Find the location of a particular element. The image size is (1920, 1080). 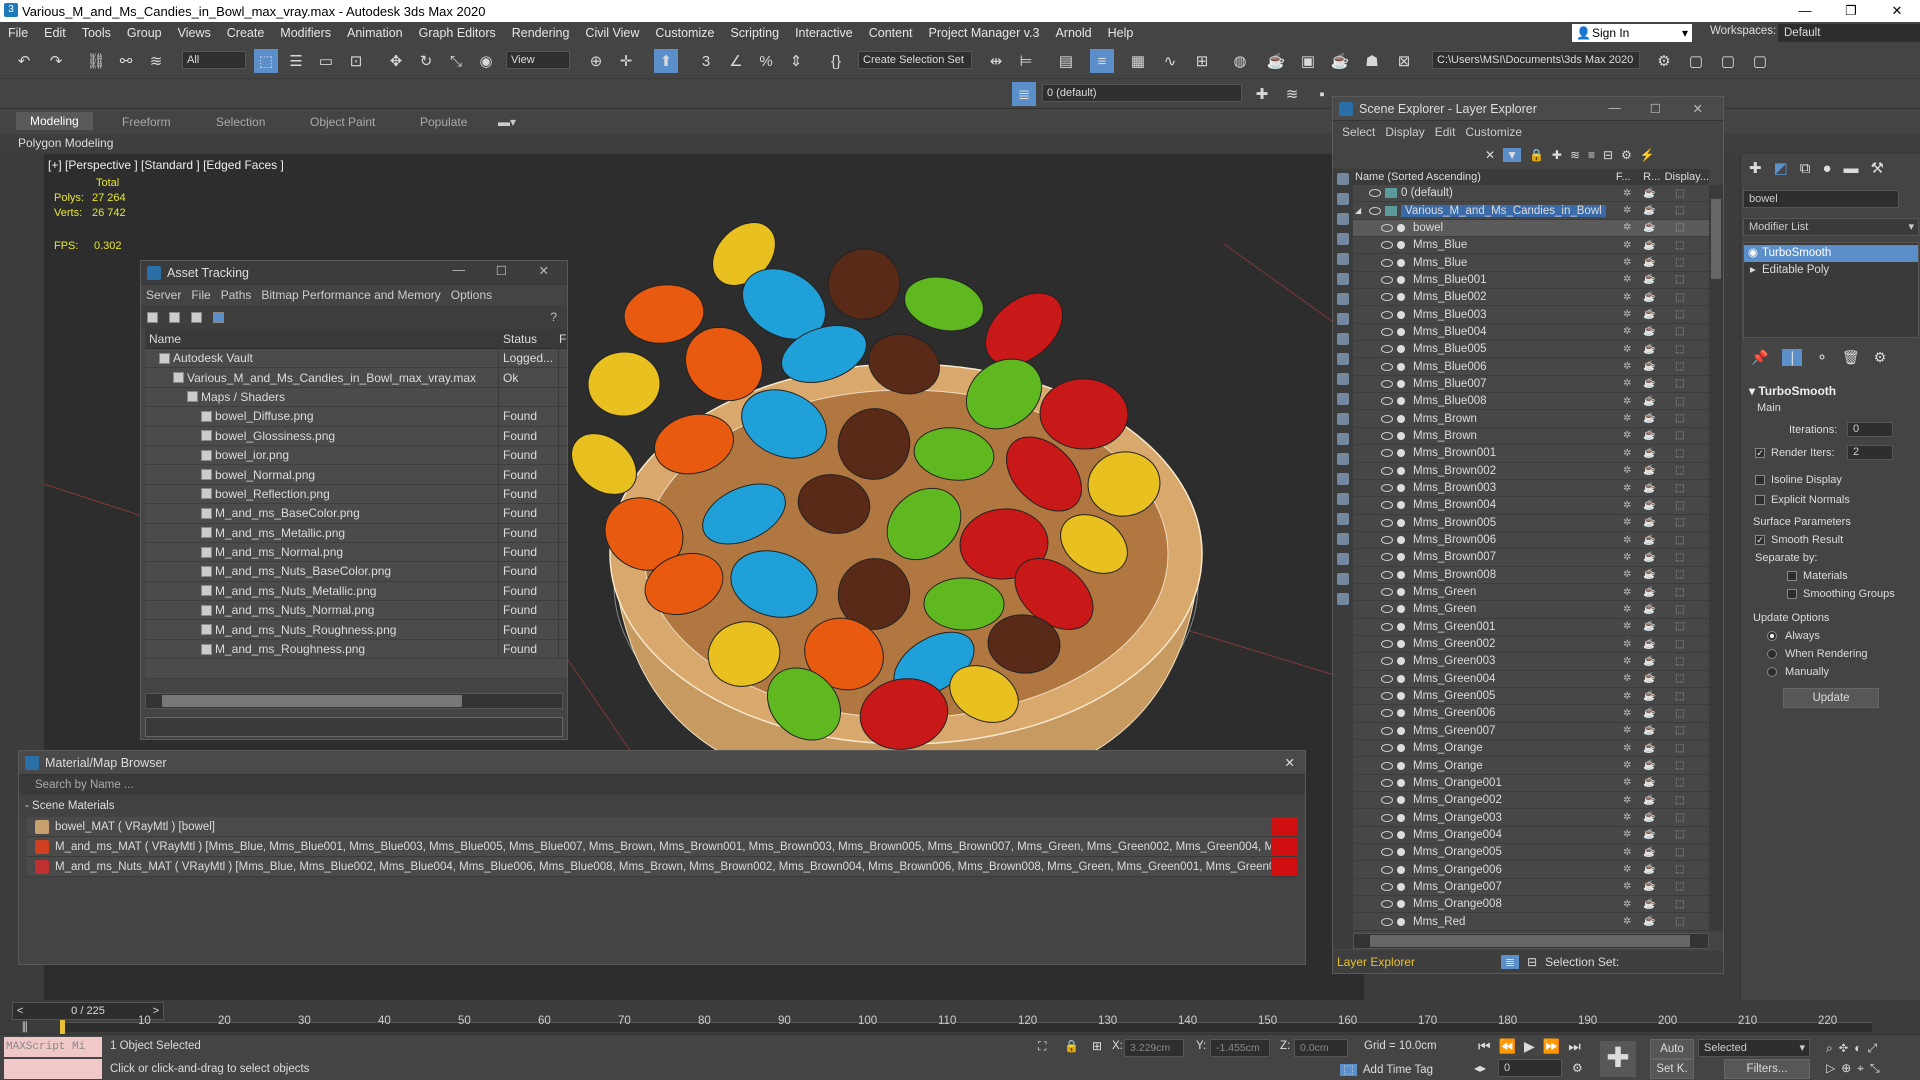

se-layer-icon-4: ⊟ is located at coordinates (1608, 155).